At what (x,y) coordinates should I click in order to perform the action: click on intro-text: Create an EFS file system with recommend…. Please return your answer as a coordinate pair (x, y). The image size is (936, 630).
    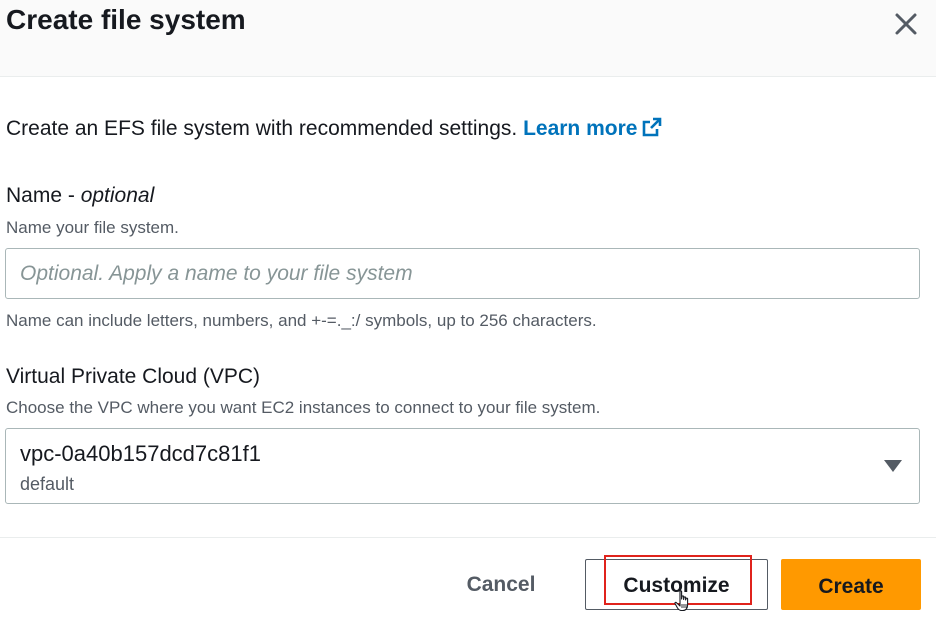
    Looking at the image, I should click on (262, 128).